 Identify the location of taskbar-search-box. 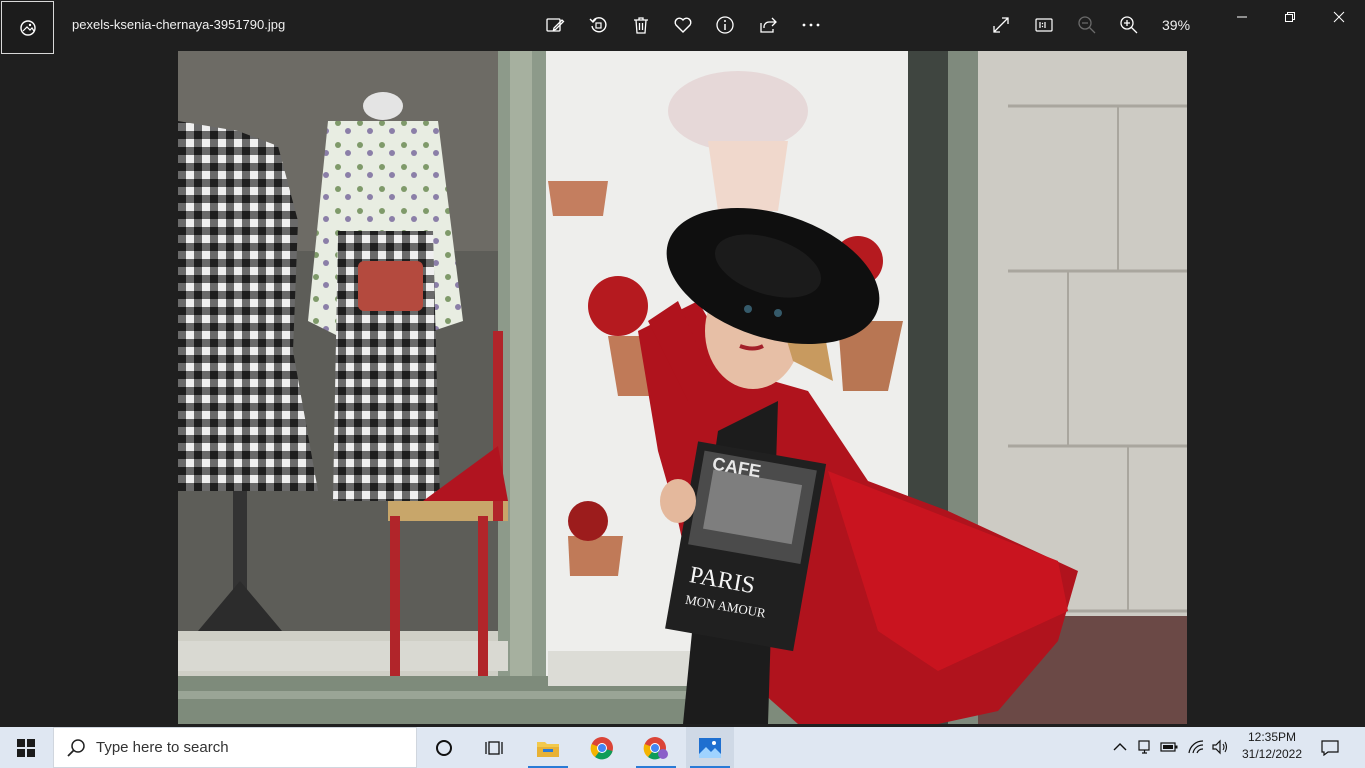
(235, 747).